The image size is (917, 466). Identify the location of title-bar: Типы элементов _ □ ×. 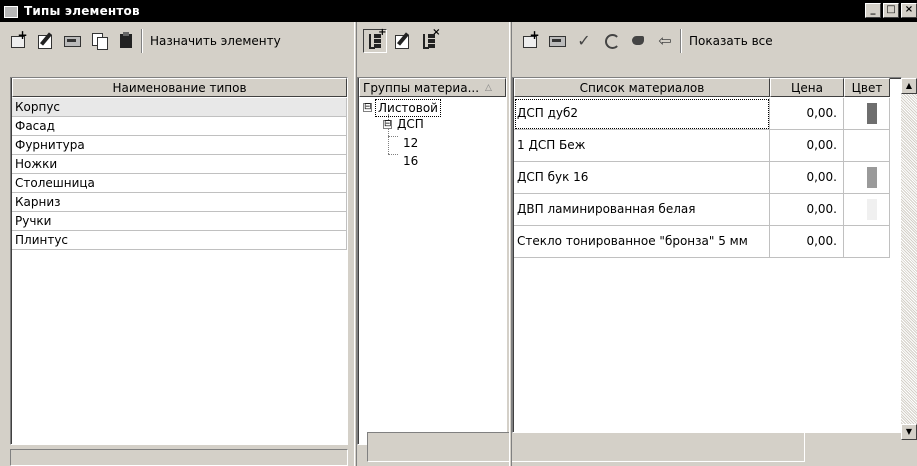
(458, 11).